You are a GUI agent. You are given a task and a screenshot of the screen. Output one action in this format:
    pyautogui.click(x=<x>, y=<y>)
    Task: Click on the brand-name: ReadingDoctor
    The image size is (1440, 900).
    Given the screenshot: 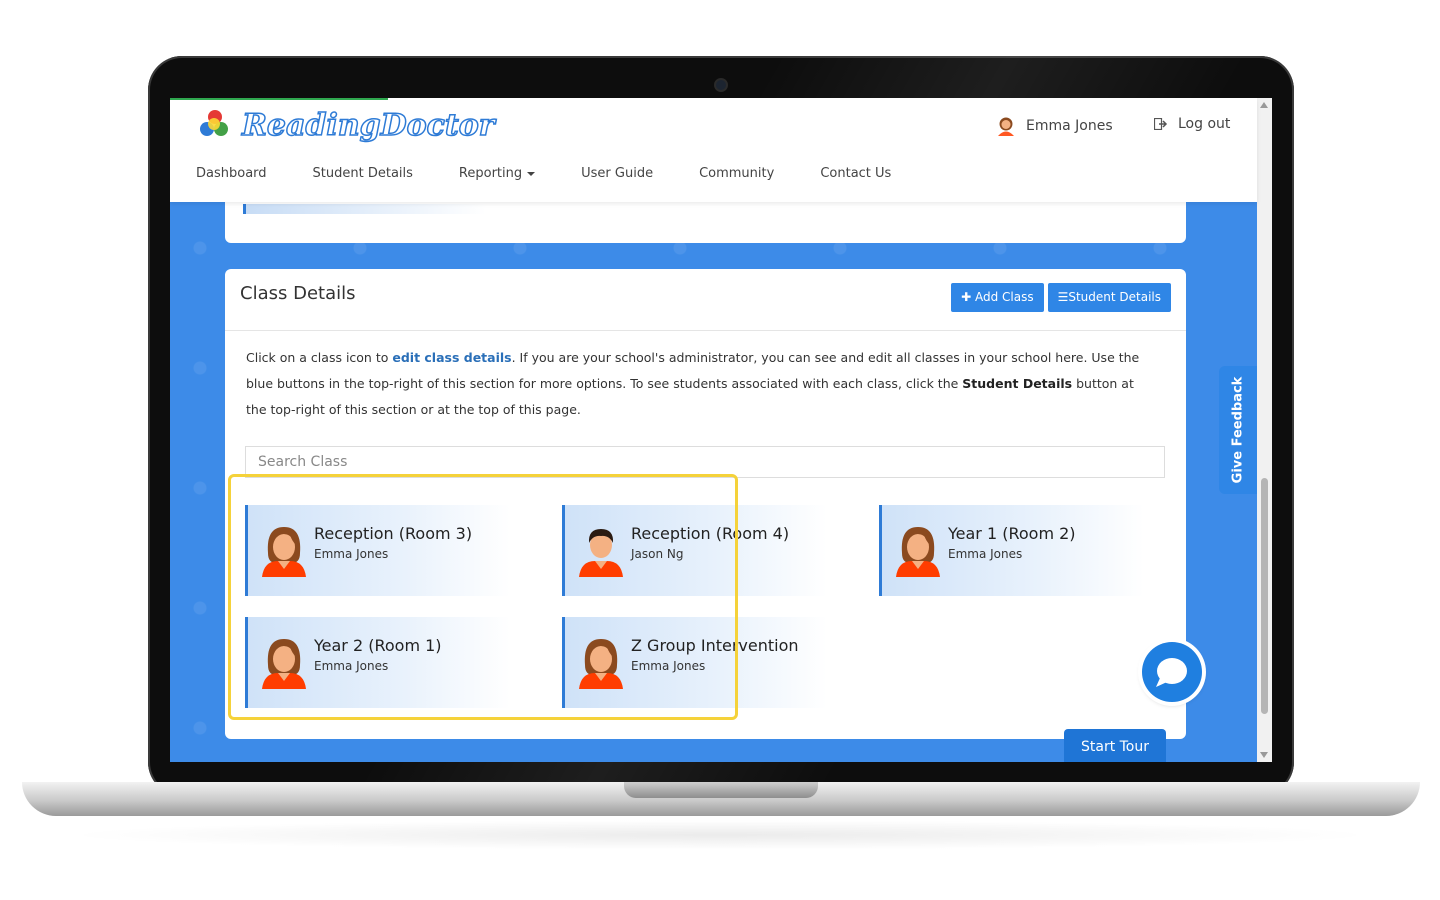 What is the action you would take?
    pyautogui.click(x=368, y=125)
    